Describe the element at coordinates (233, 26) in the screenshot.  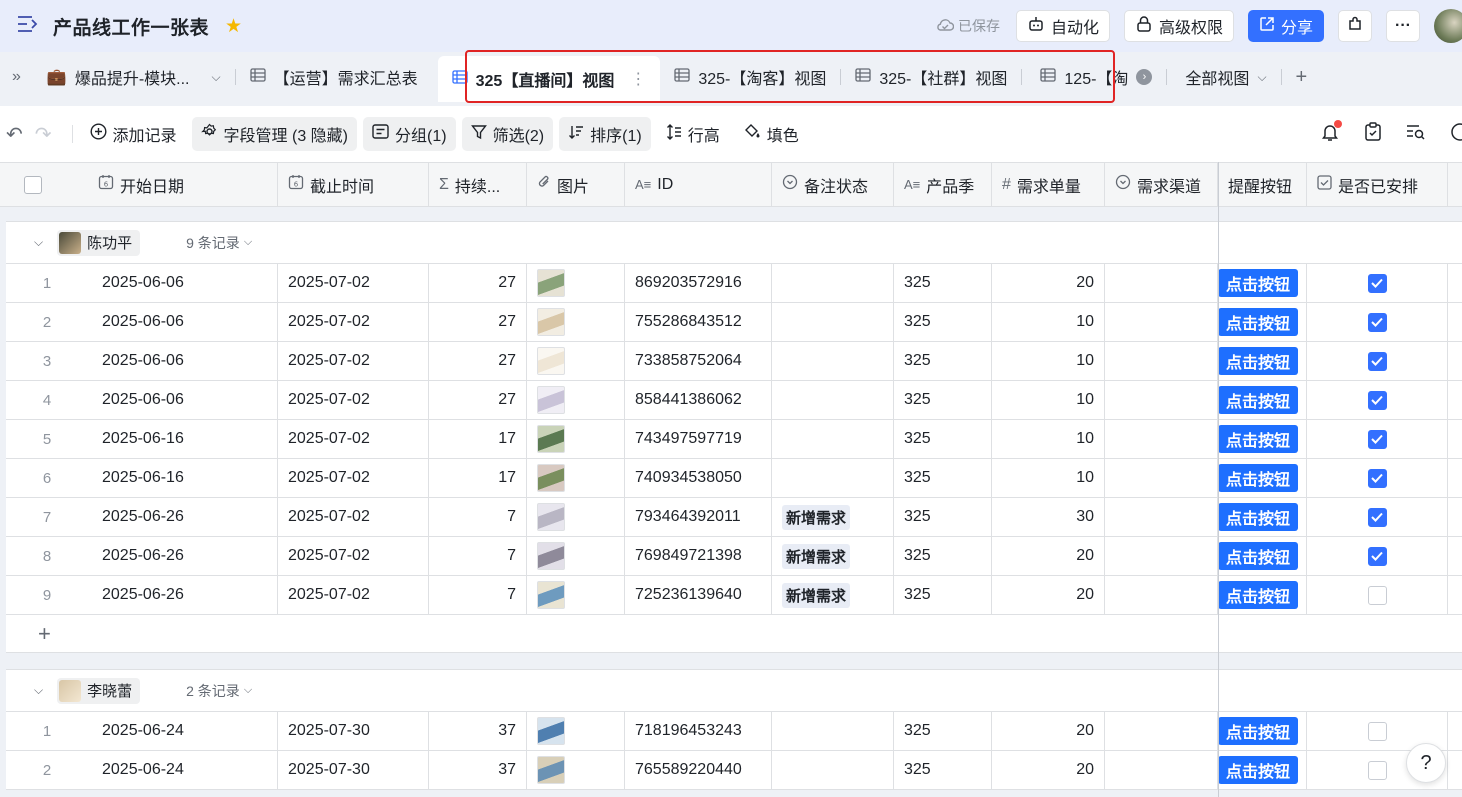
I see `favorite-star-icon: ★` at that location.